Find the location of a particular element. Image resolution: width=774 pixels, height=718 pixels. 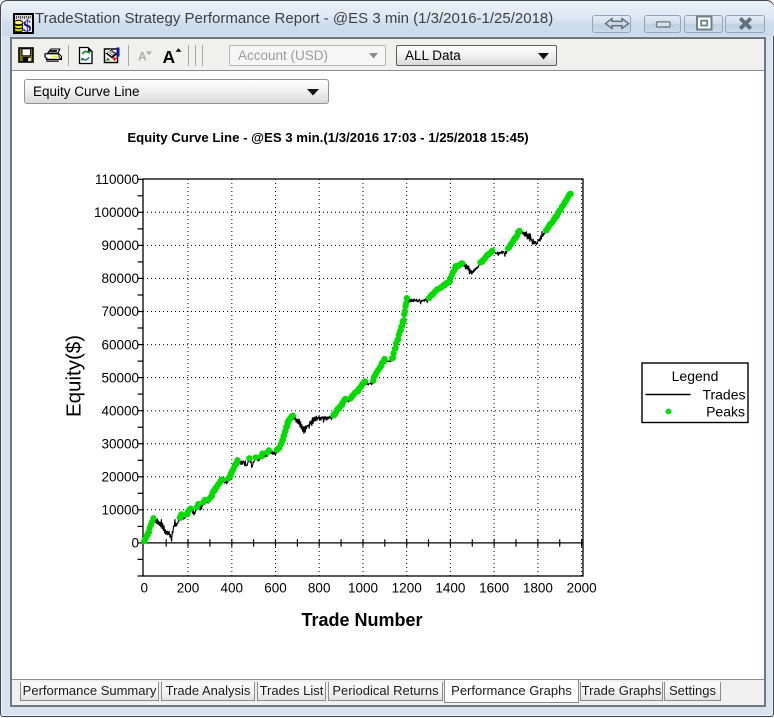

svg-text: Equity($) is located at coordinates (74, 376).